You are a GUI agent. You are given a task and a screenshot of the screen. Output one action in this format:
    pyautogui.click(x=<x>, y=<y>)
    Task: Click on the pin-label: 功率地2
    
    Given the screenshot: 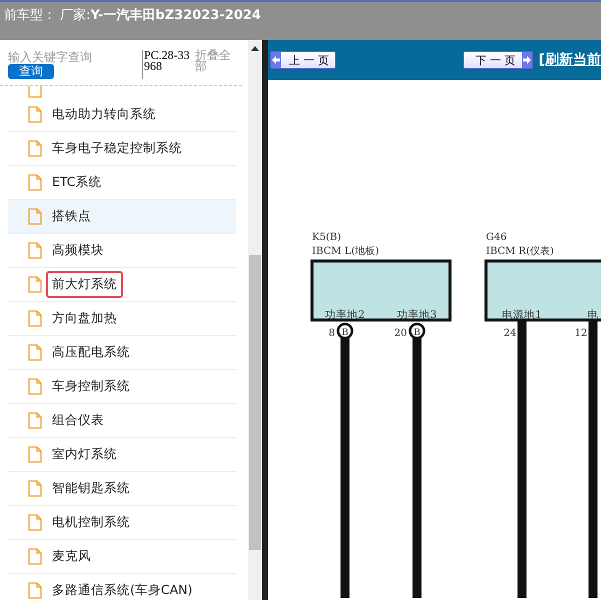 What is the action you would take?
    pyautogui.click(x=345, y=315)
    